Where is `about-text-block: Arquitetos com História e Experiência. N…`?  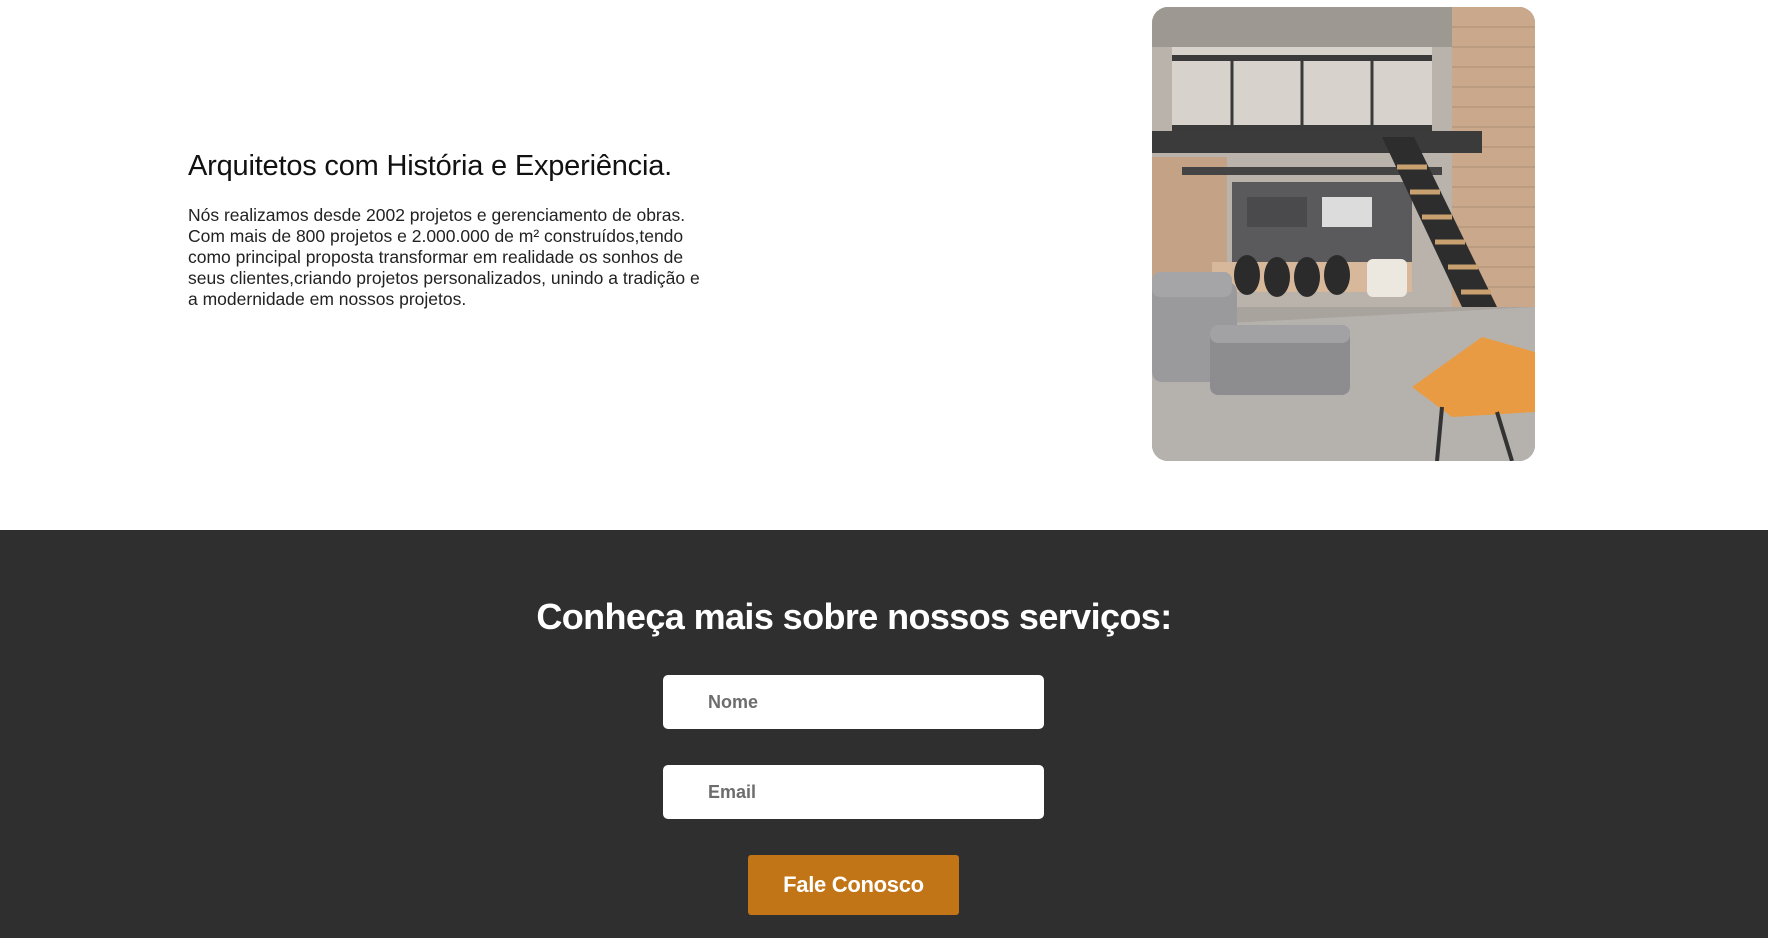
about-text-block: Arquitetos com História e Experiência. N… is located at coordinates (448, 230).